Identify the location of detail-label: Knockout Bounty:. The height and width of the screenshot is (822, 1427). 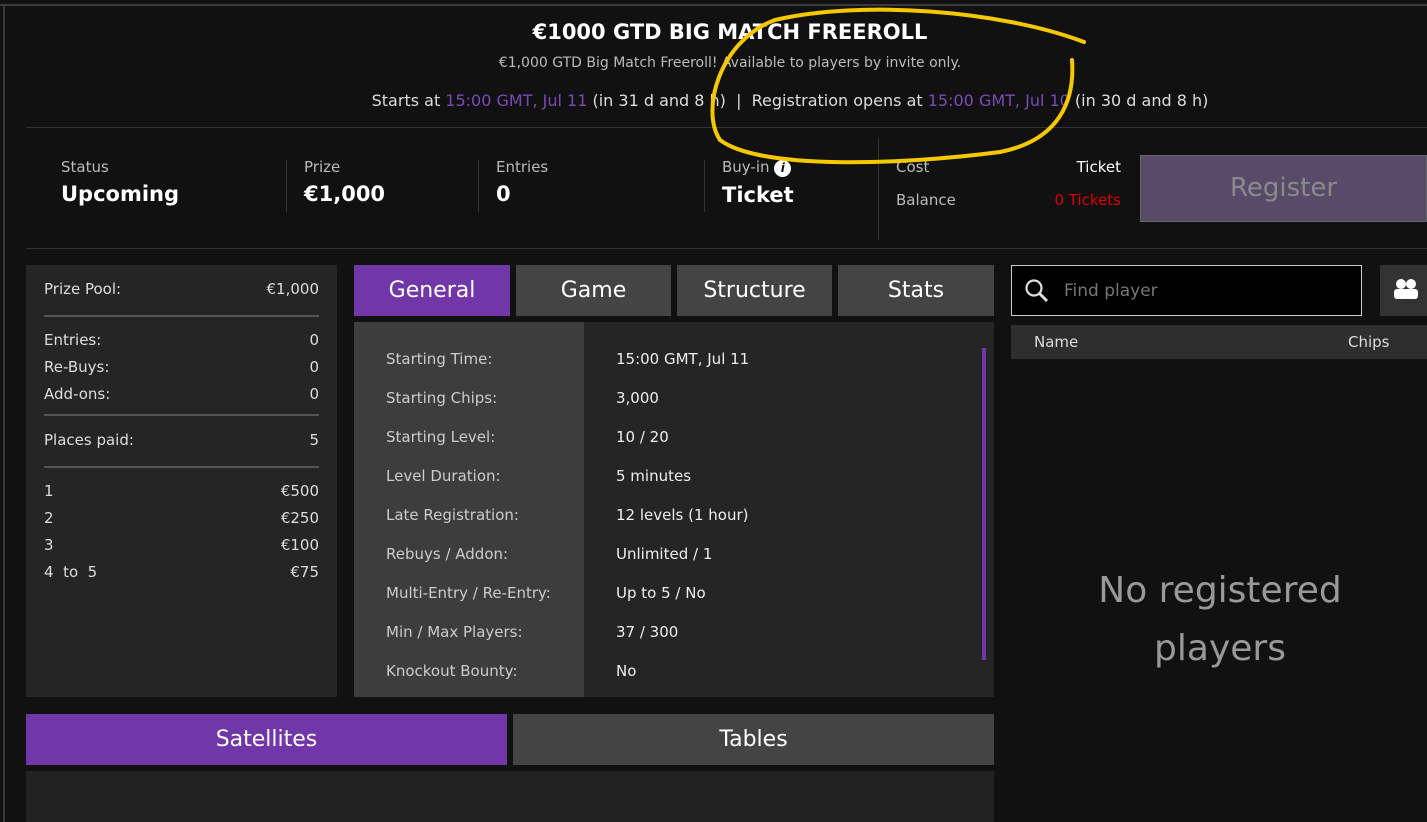
(452, 671).